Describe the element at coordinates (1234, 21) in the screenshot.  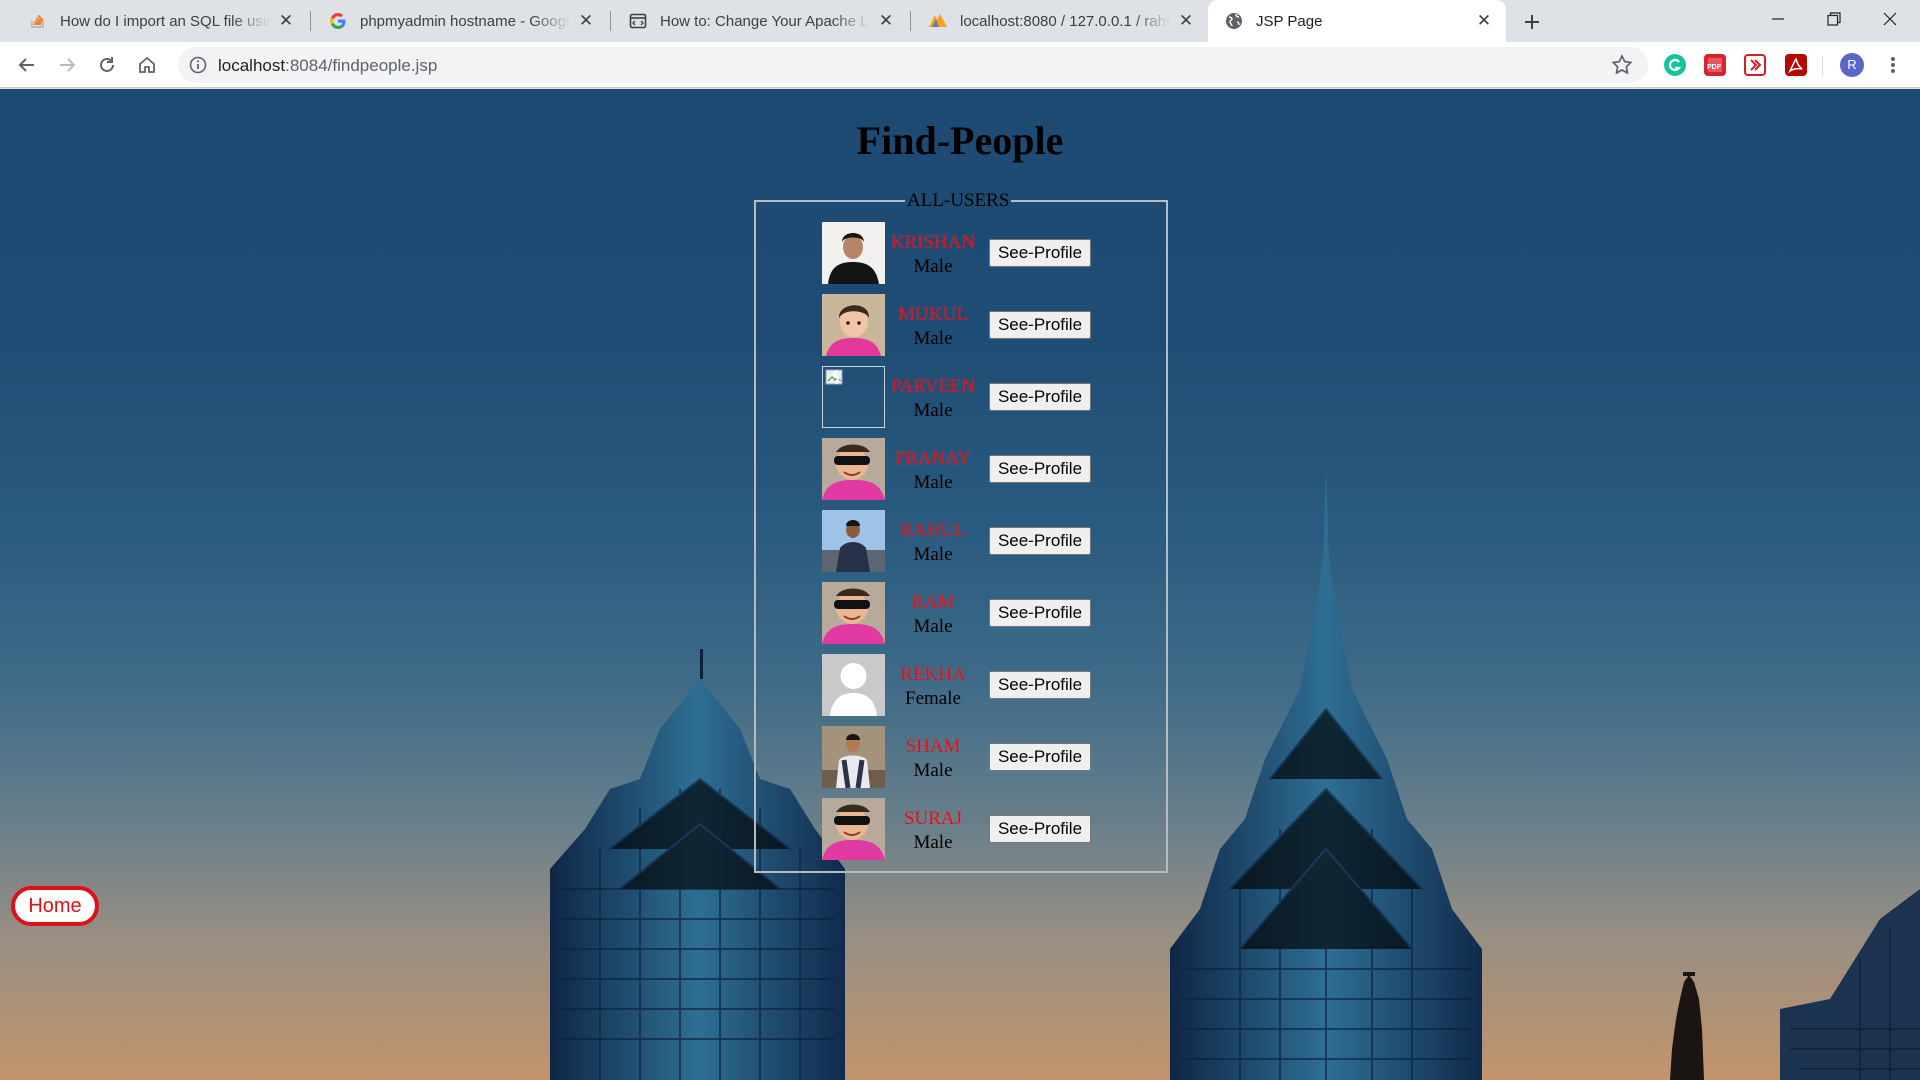
I see `globe-icon` at that location.